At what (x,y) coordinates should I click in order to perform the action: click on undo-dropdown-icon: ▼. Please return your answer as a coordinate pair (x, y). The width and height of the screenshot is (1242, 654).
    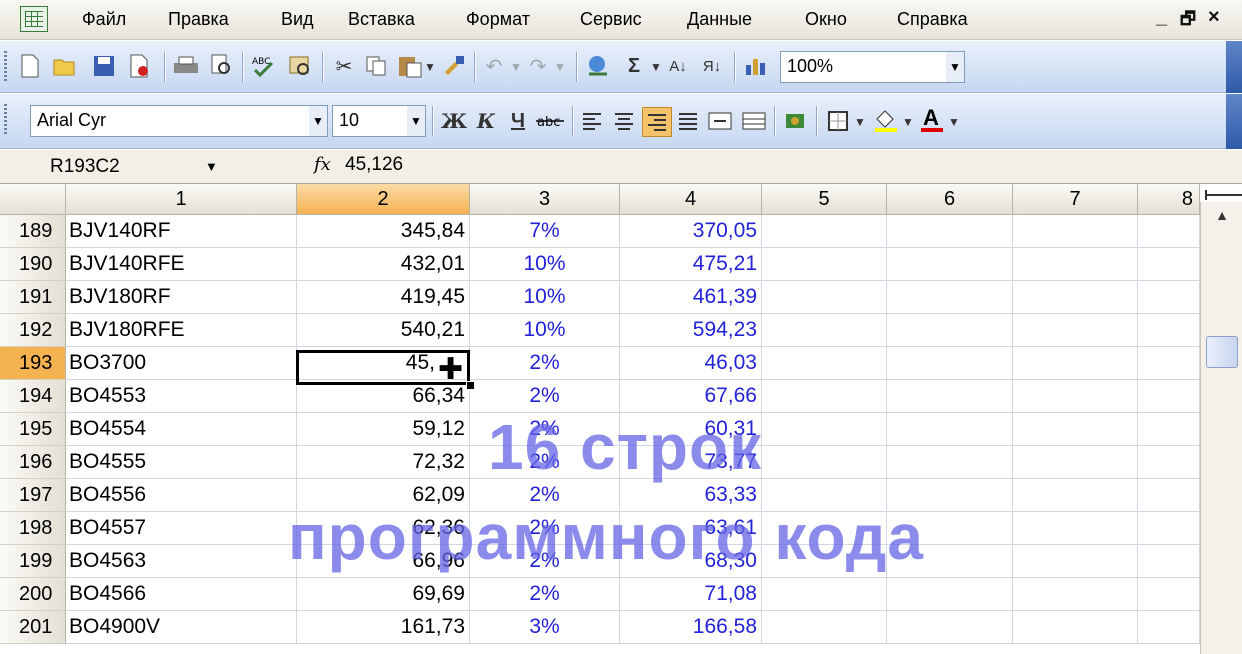
    Looking at the image, I should click on (516, 67).